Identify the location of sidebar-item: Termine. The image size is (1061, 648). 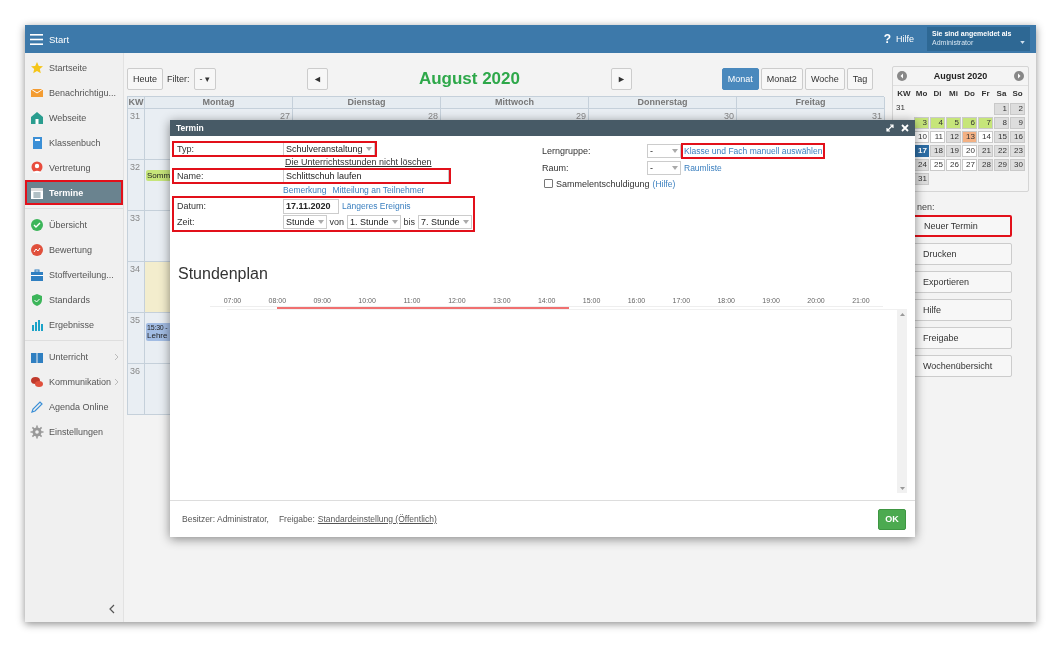
(74, 192).